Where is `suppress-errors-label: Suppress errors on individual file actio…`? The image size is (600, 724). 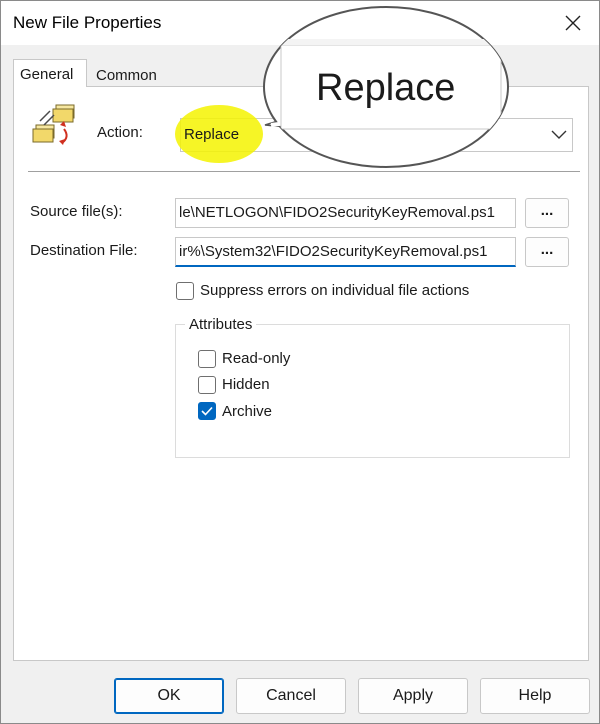
suppress-errors-label: Suppress errors on individual file actio… is located at coordinates (335, 290).